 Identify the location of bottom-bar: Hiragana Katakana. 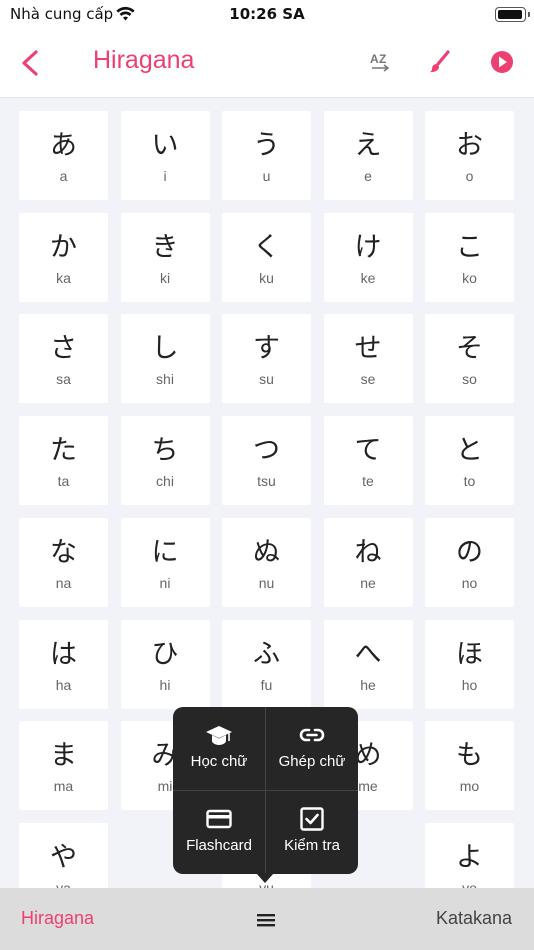
(267, 919).